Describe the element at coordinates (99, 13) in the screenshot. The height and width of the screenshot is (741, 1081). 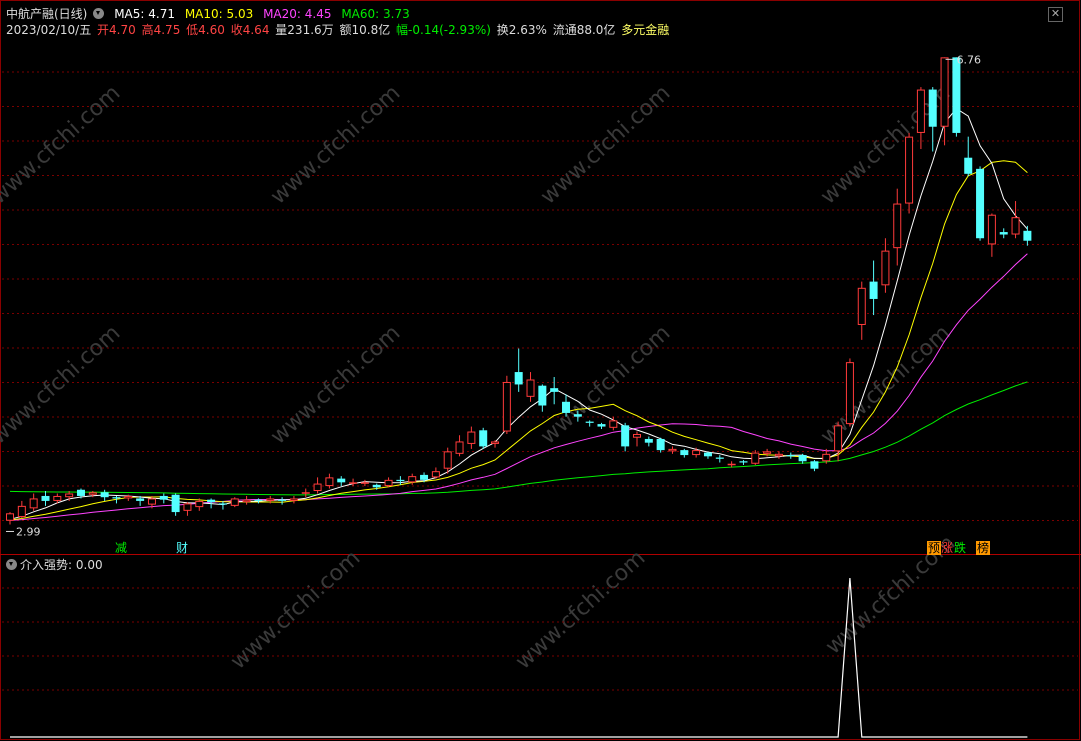
I see `dropdown-icon` at that location.